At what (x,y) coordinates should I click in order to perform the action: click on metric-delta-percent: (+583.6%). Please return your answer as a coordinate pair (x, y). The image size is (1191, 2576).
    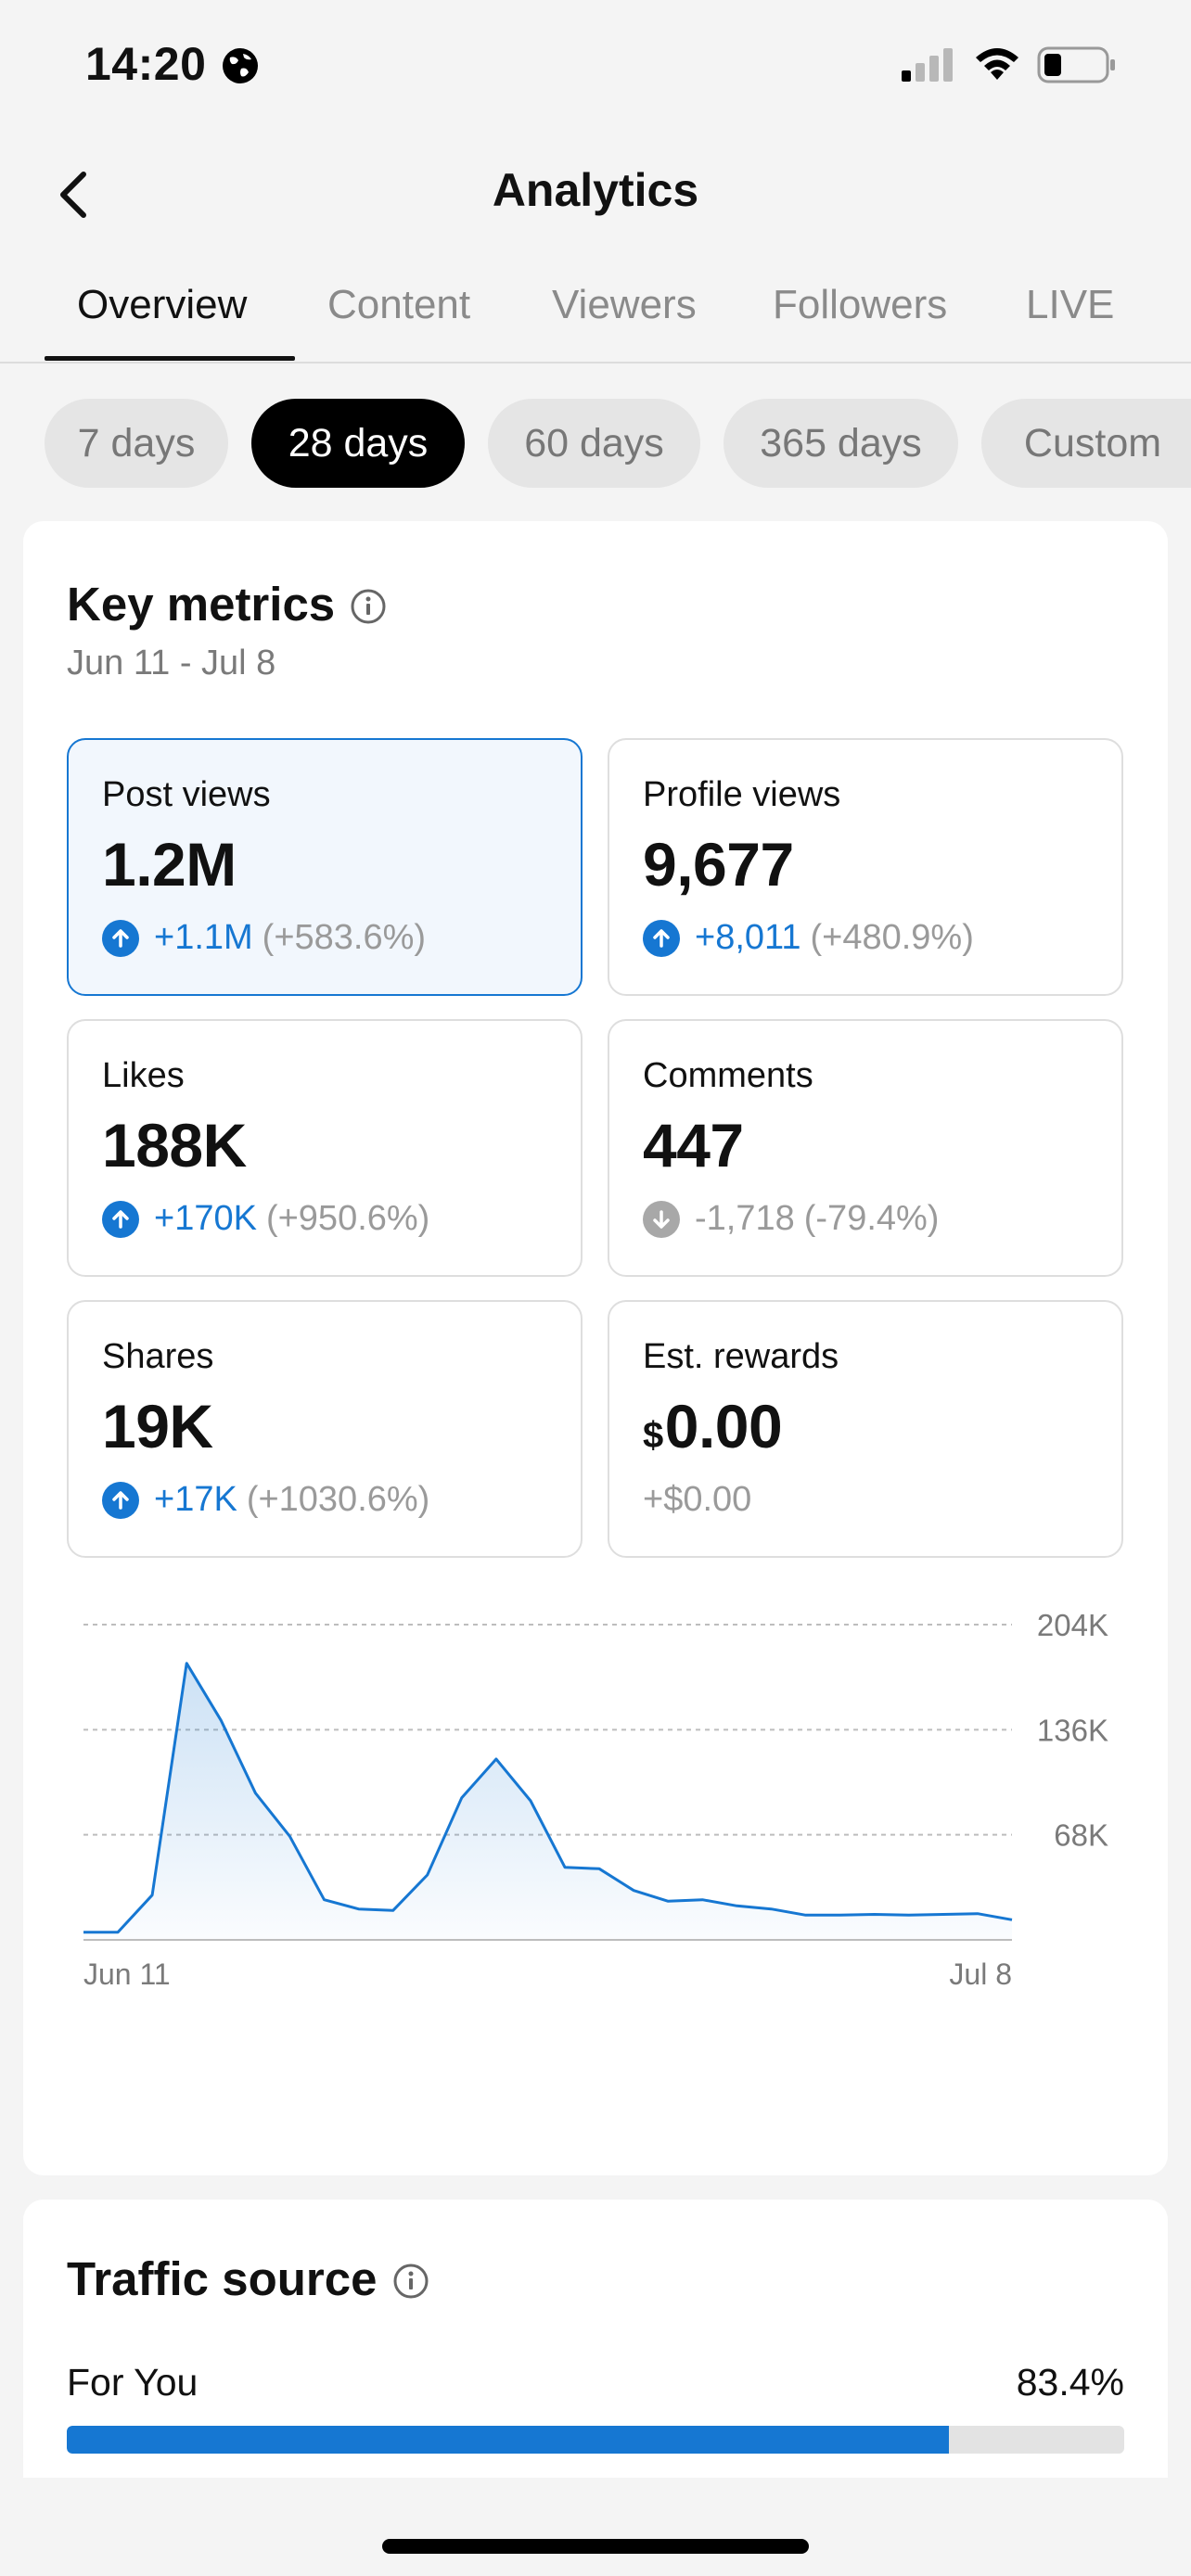
    Looking at the image, I should click on (344, 937).